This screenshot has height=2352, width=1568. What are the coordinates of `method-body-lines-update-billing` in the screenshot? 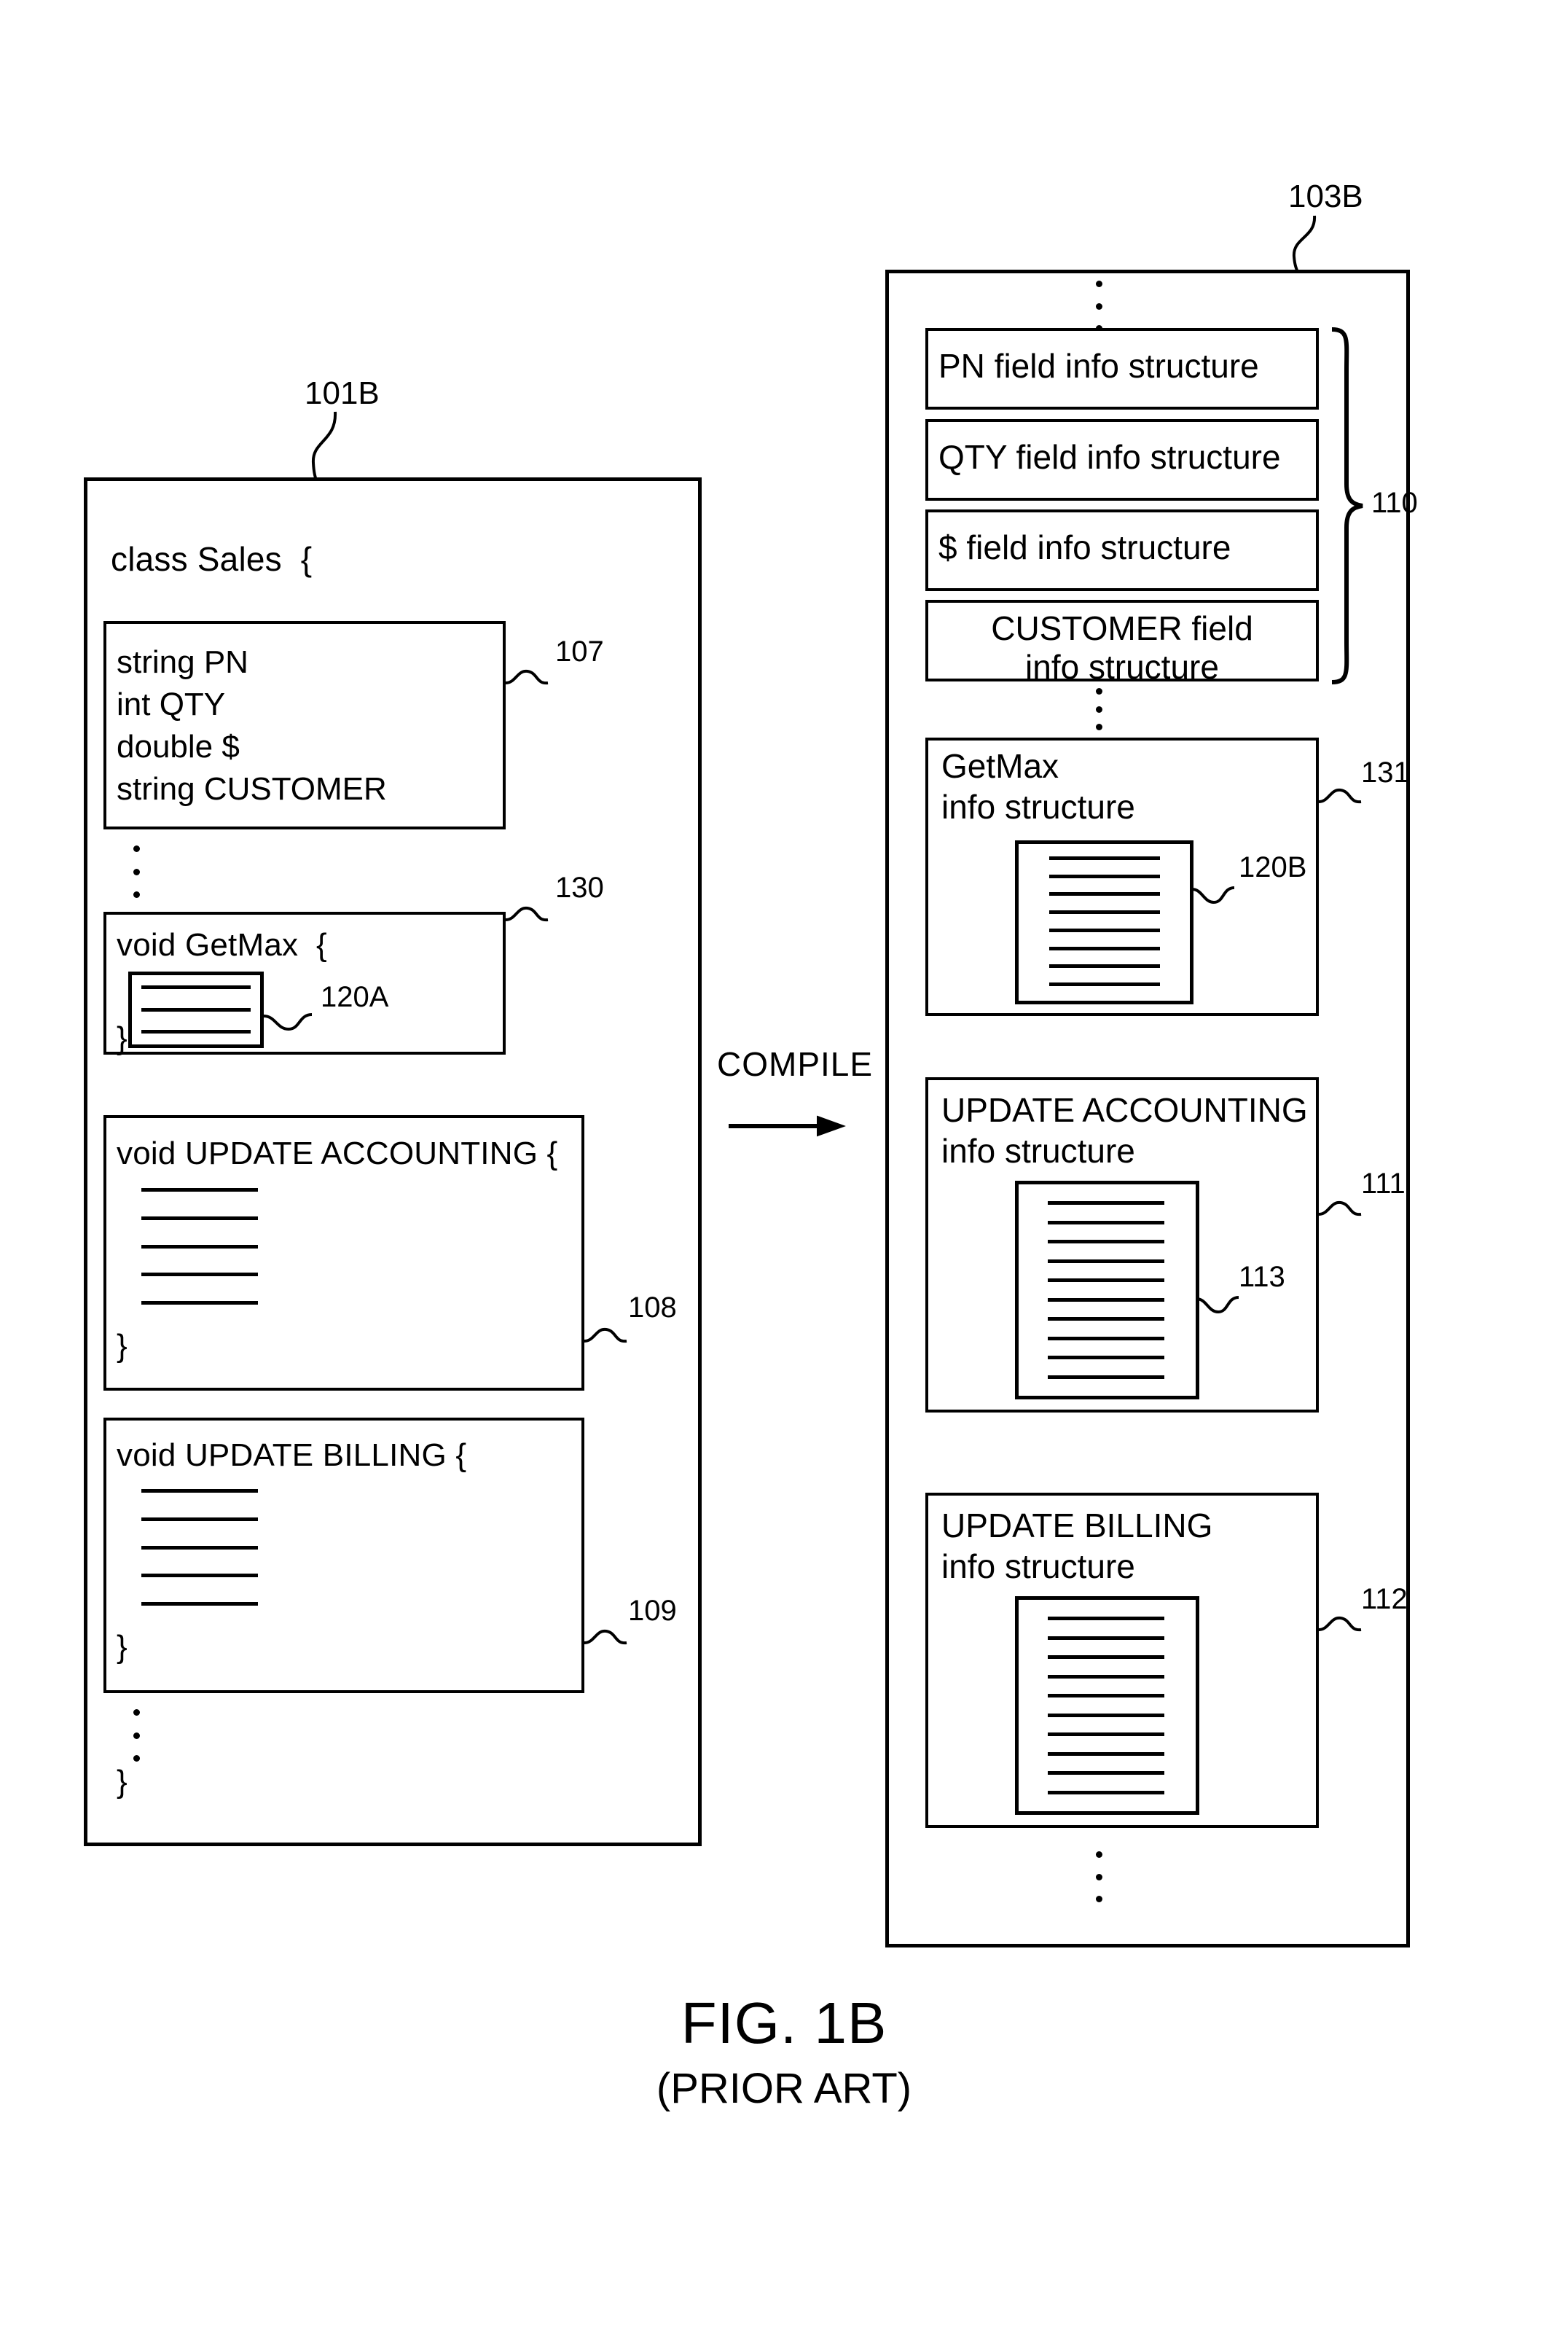 It's located at (199, 1548).